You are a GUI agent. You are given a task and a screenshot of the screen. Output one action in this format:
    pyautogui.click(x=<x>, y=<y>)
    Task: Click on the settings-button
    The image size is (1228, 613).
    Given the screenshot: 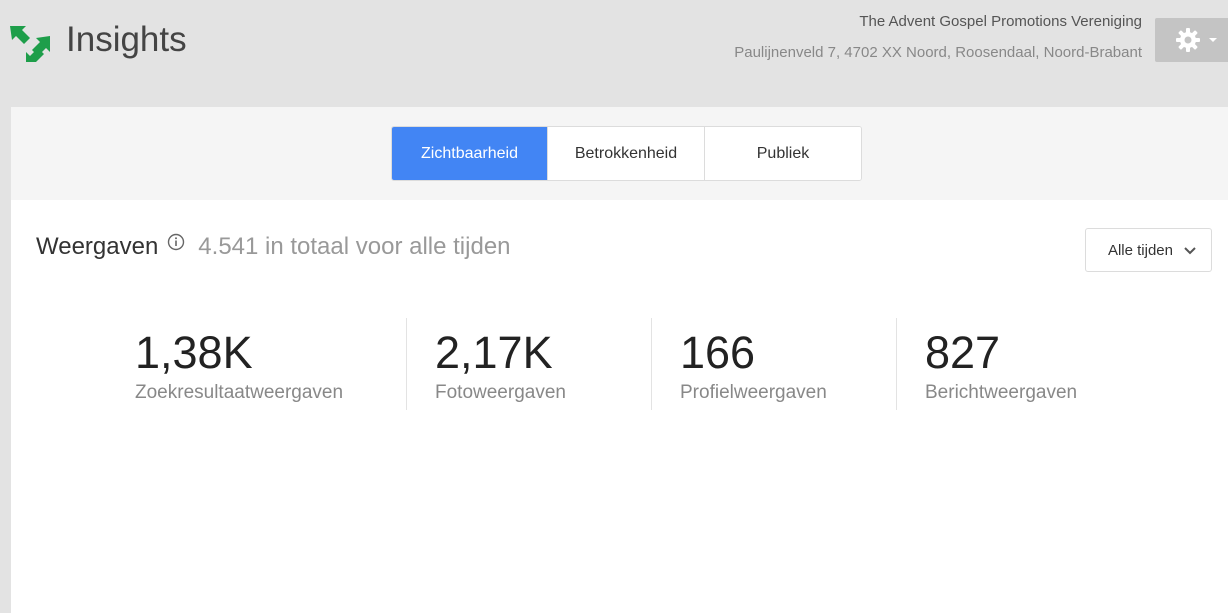 What is the action you would take?
    pyautogui.click(x=1191, y=40)
    